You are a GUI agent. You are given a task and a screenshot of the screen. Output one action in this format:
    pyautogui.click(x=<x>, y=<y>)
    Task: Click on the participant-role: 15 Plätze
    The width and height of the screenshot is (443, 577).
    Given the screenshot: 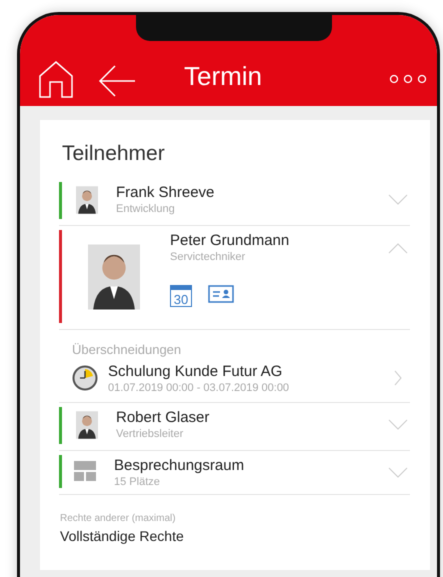 What is the action you would take?
    pyautogui.click(x=137, y=482)
    